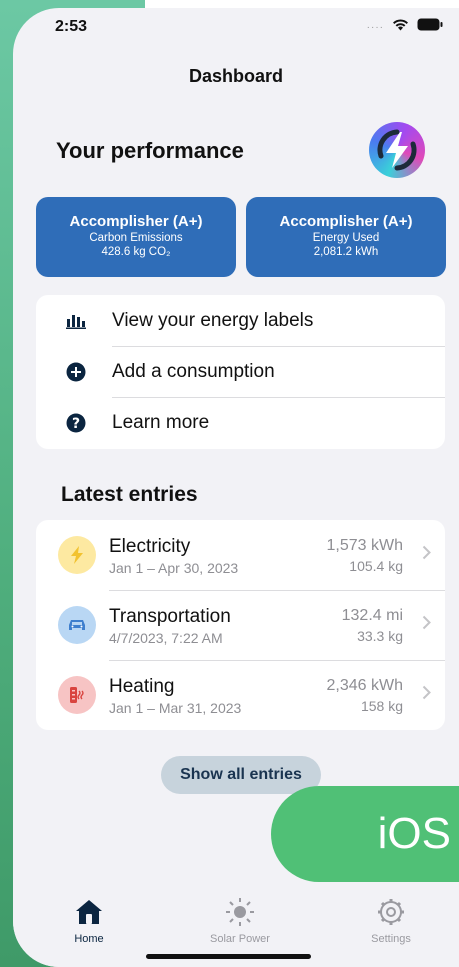  I want to click on tab-settings: Settings, so click(391, 921).